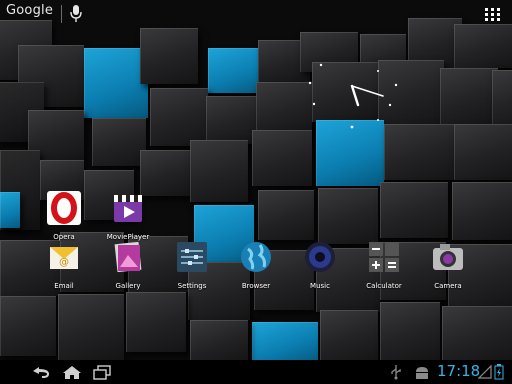 The width and height of the screenshot is (512, 384). I want to click on app-email: @ Email, so click(64, 264).